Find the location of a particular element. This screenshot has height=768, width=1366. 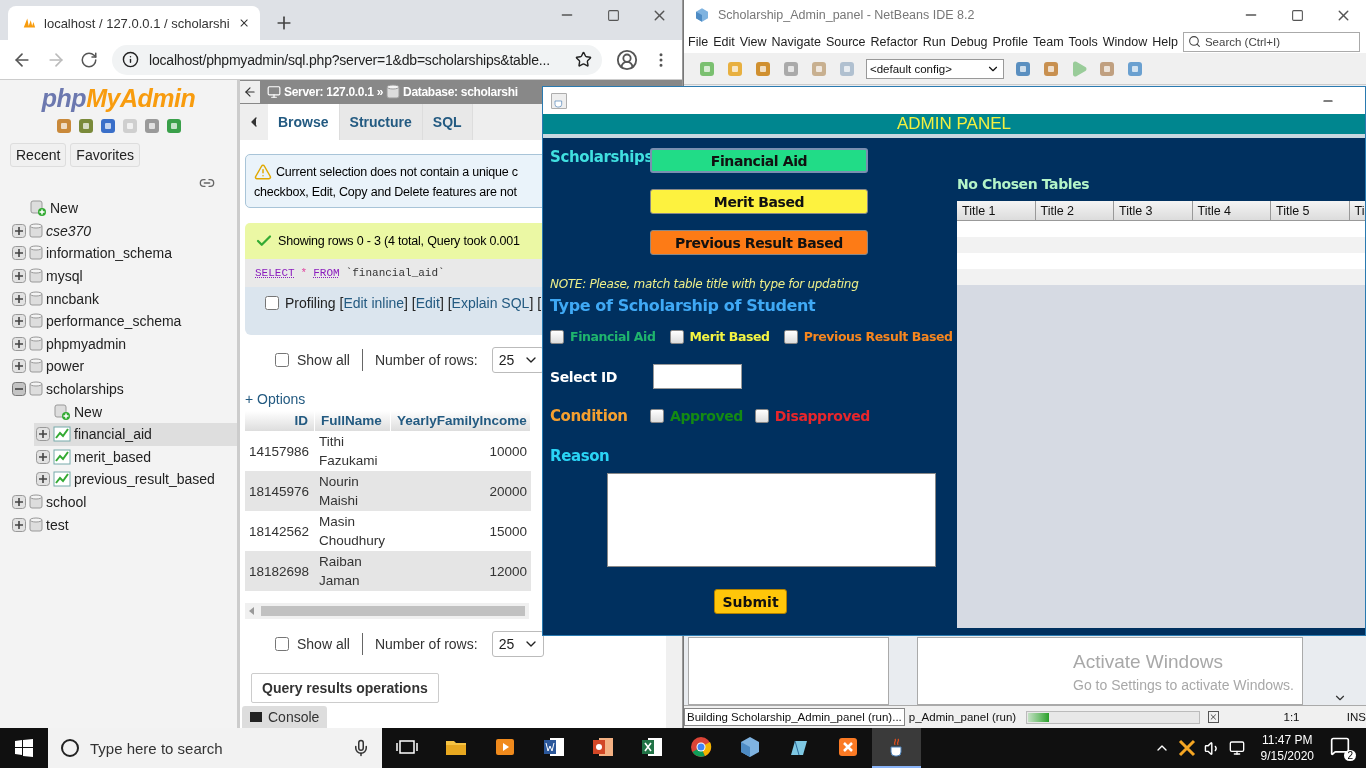

column-header: Title 4 is located at coordinates (1231, 211).